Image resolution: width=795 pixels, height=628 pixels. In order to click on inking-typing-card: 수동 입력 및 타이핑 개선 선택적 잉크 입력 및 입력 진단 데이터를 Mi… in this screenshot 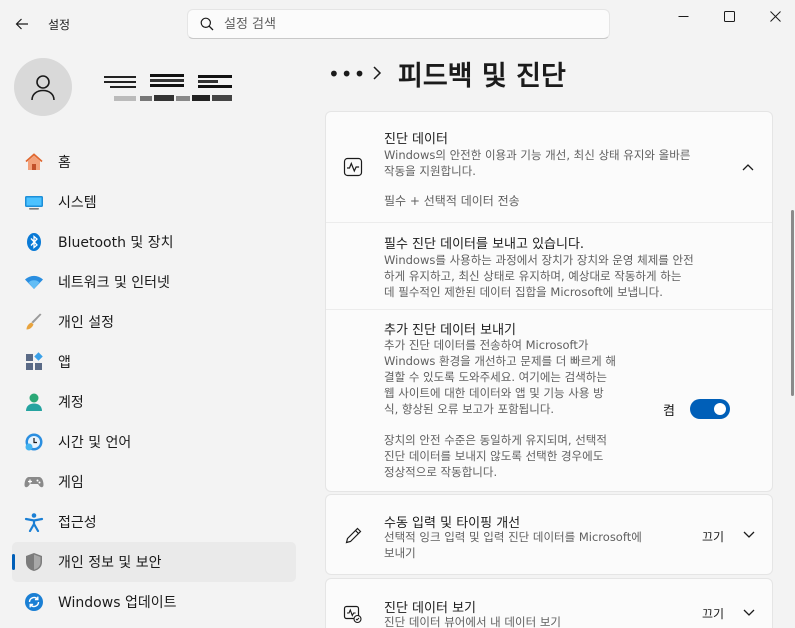, I will do `click(549, 534)`.